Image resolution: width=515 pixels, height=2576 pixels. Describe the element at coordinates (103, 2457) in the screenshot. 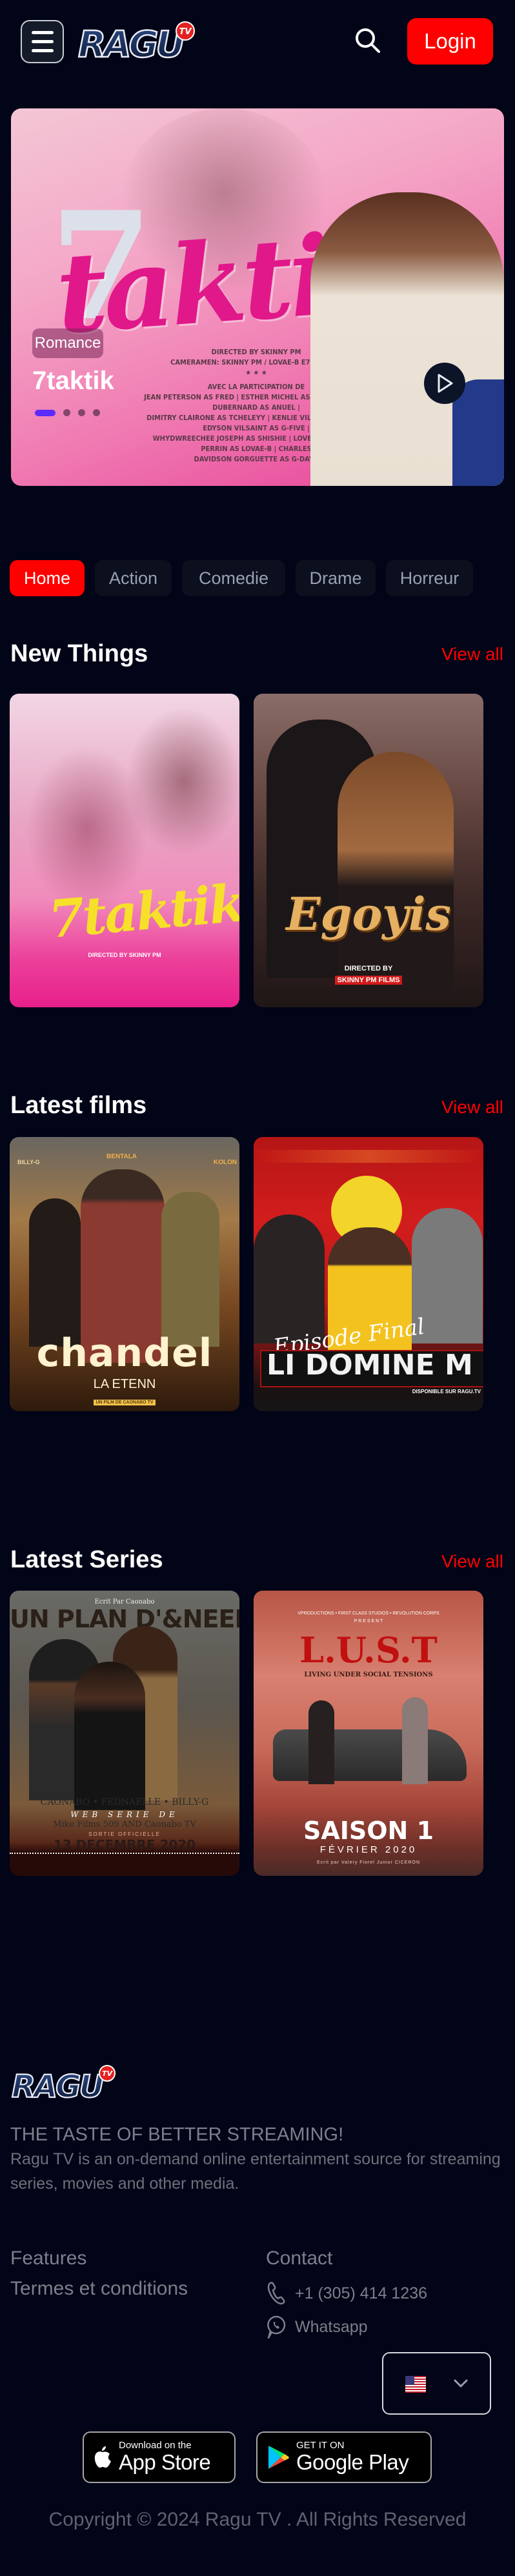

I see `apple-icon` at that location.